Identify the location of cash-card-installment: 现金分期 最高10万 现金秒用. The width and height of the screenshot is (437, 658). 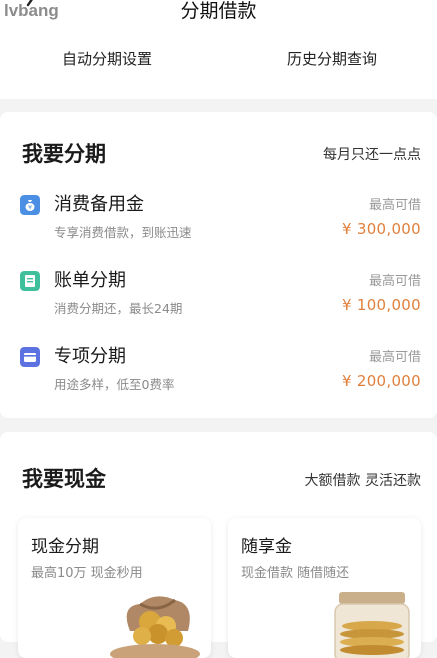
(114, 588).